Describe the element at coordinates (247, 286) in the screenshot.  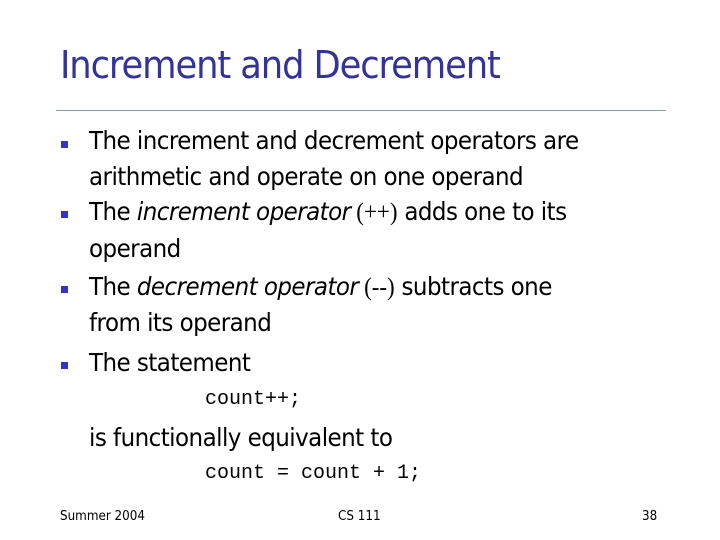
I see `decrement-operator-term: decrement operator` at that location.